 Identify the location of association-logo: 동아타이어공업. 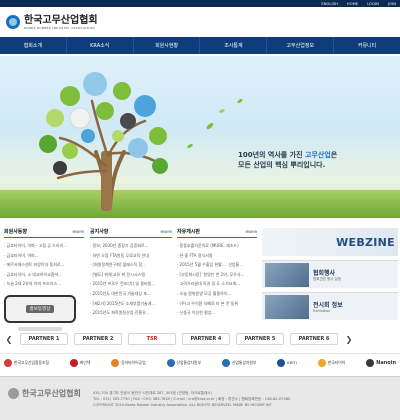
(128, 362).